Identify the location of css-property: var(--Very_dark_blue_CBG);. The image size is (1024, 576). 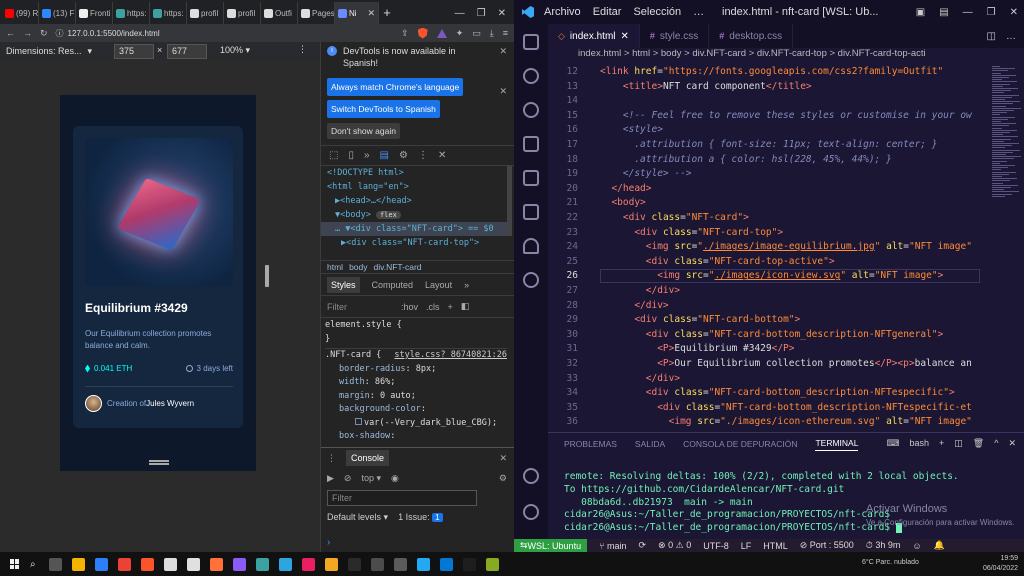
(416, 424).